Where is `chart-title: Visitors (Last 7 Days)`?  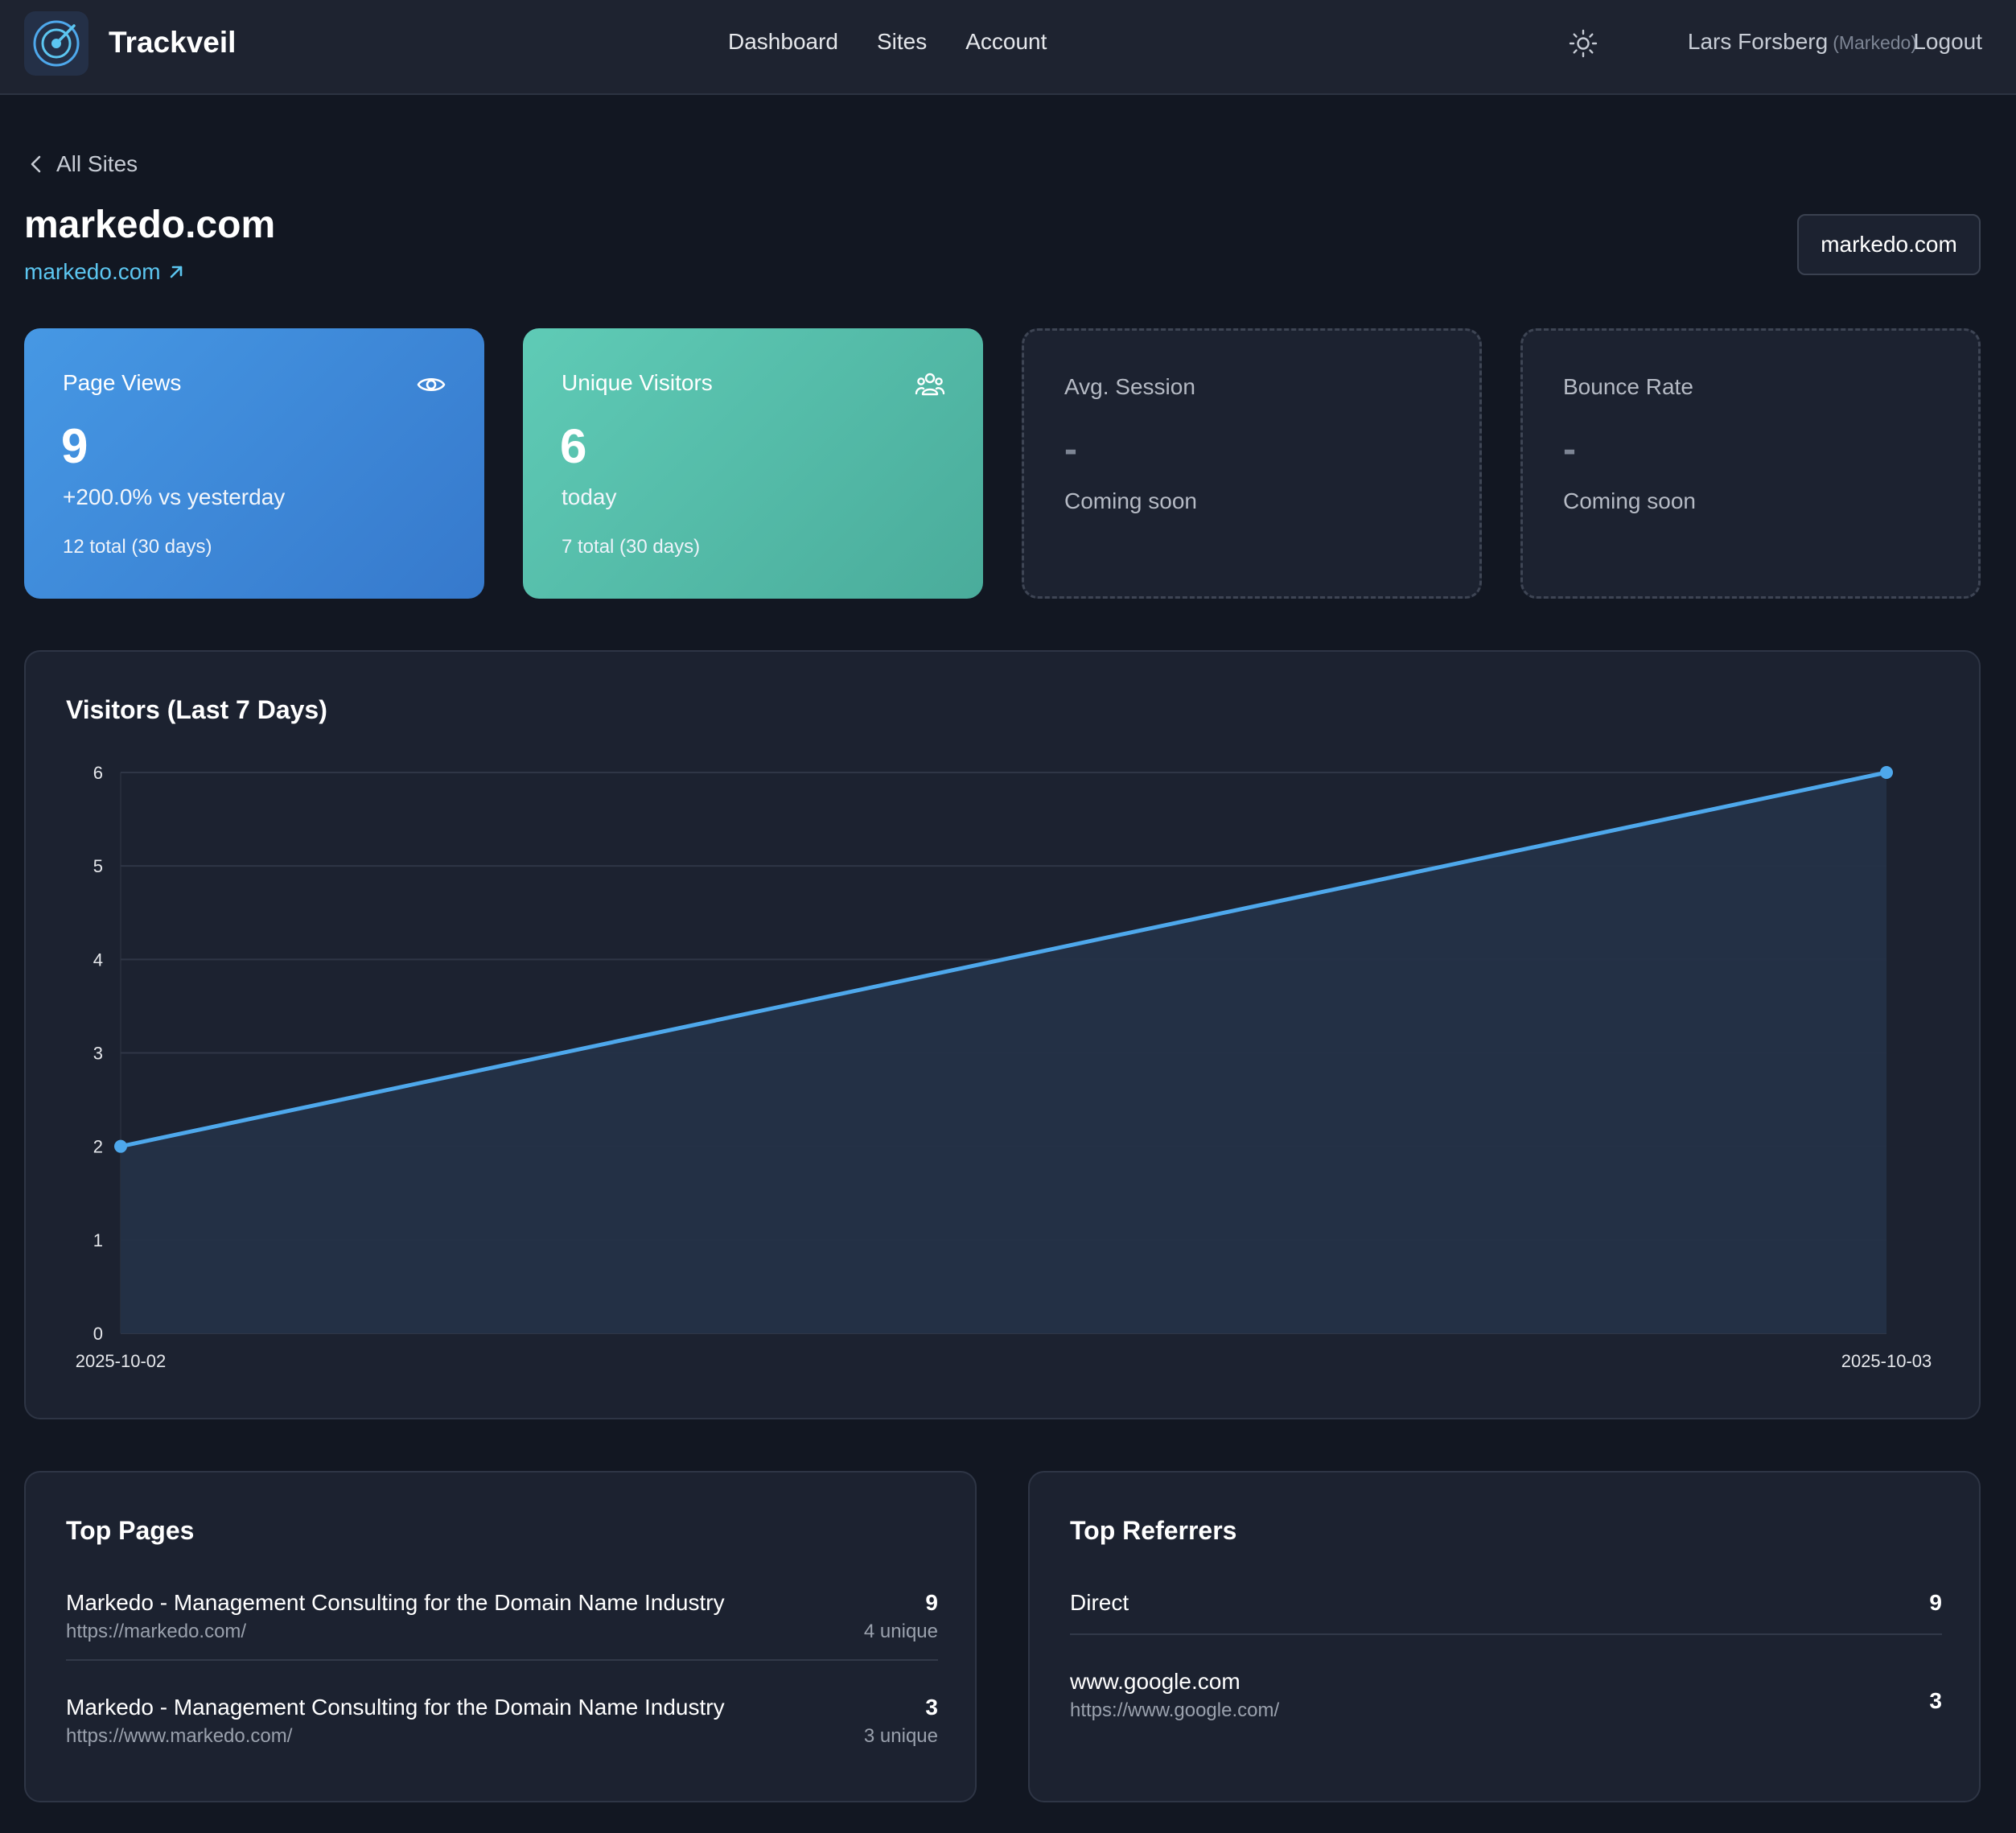 chart-title: Visitors (Last 7 Days) is located at coordinates (197, 709).